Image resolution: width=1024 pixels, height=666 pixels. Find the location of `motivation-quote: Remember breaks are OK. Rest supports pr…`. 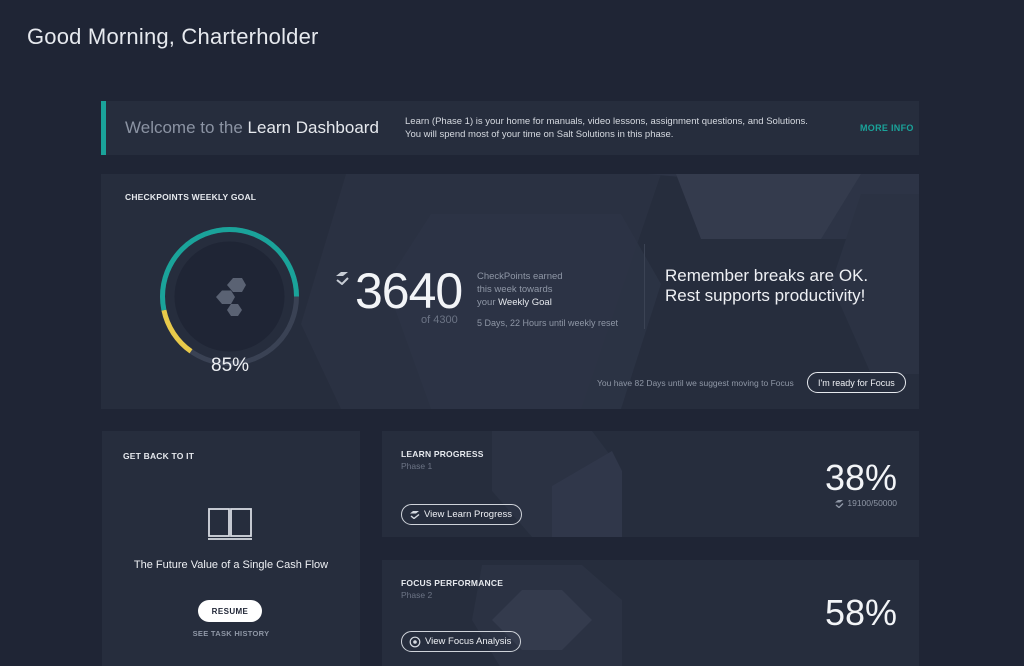

motivation-quote: Remember breaks are OK. Rest supports pr… is located at coordinates (766, 286).